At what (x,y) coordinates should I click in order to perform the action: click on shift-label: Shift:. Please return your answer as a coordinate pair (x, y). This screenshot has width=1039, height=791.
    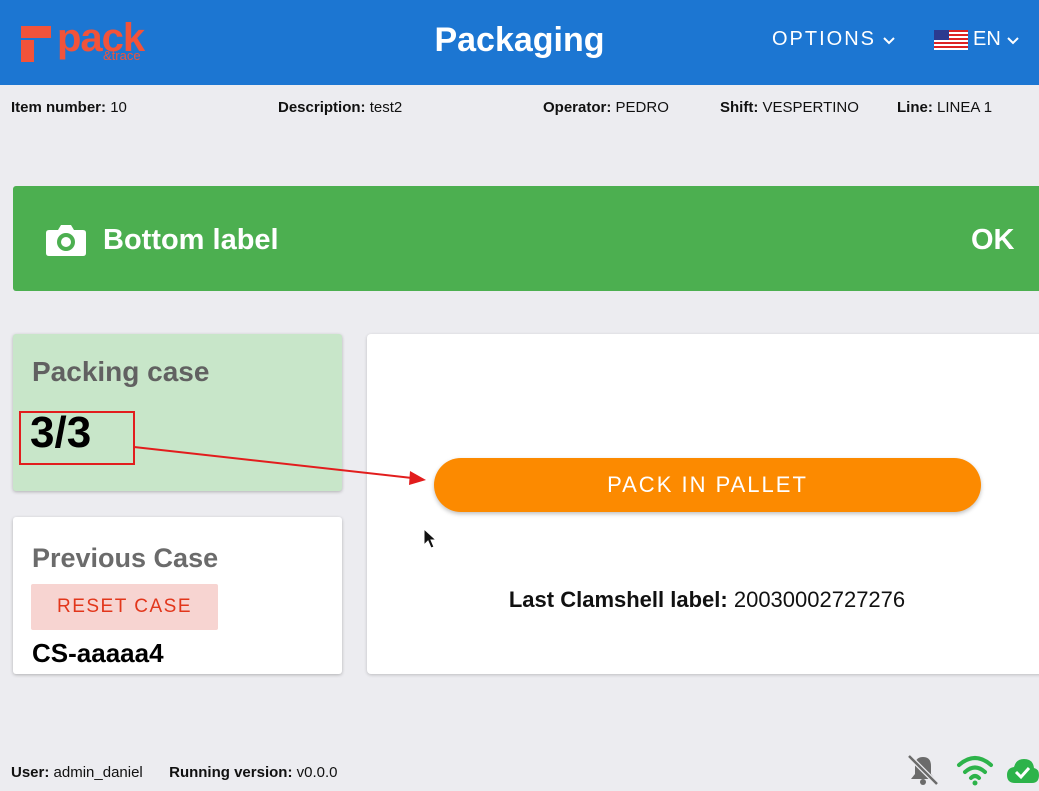
    Looking at the image, I should click on (739, 107).